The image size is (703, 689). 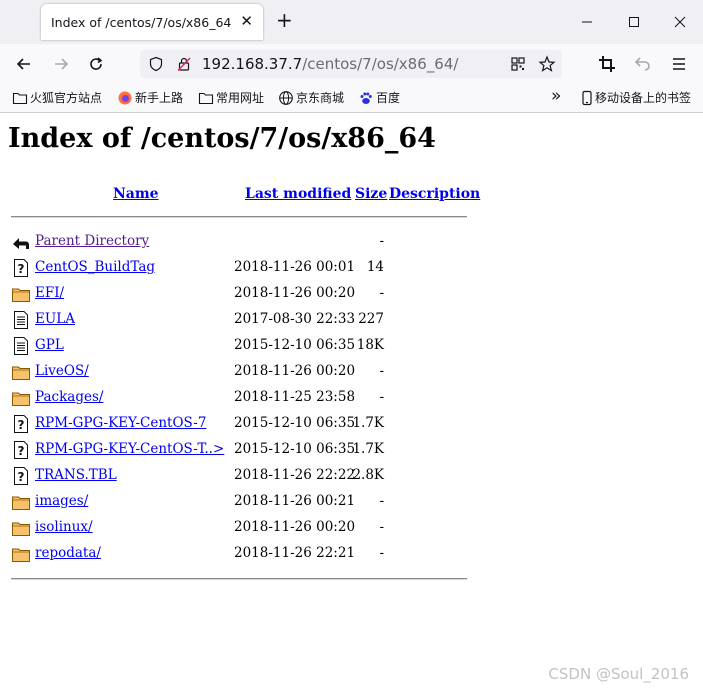 I want to click on forward-arrow-icon, so click(x=61, y=64).